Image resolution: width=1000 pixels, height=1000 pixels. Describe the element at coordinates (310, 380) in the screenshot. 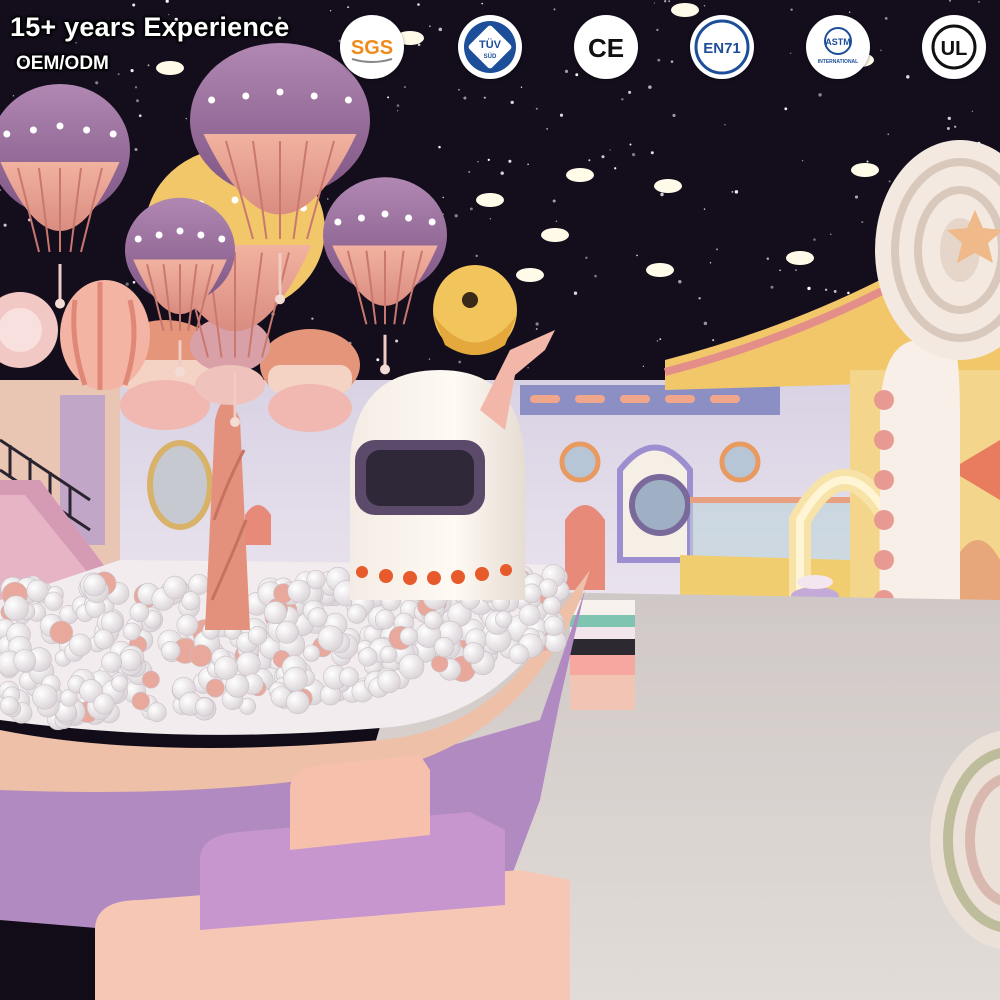

I see `mushroom-cup-right` at that location.